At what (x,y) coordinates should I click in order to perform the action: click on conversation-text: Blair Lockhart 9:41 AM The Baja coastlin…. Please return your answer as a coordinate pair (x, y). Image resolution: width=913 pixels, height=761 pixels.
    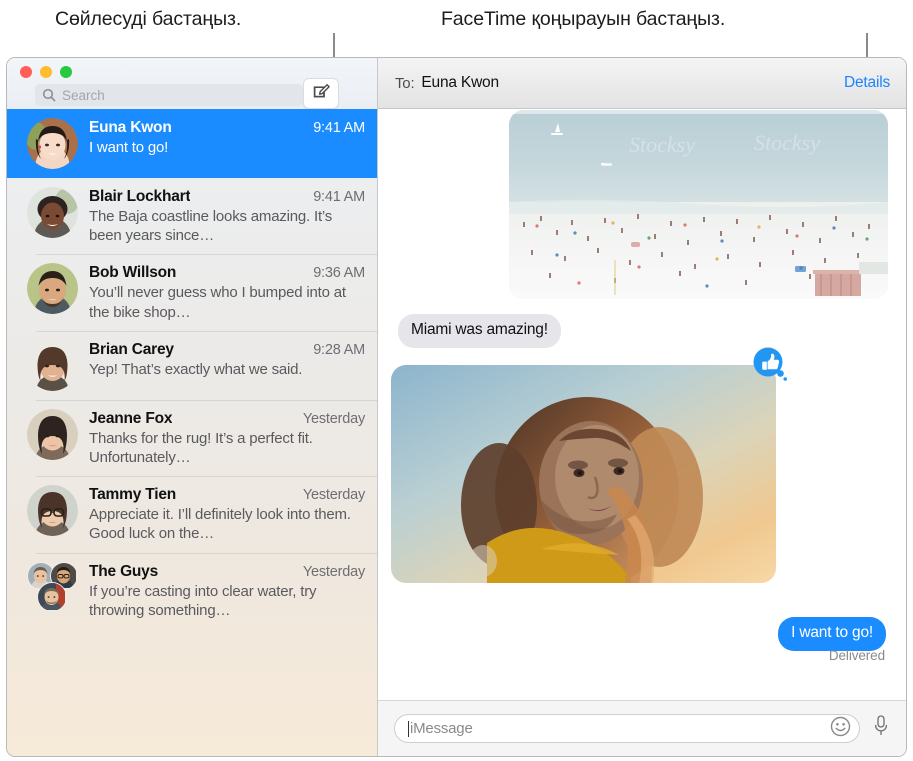
    Looking at the image, I should click on (227, 216).